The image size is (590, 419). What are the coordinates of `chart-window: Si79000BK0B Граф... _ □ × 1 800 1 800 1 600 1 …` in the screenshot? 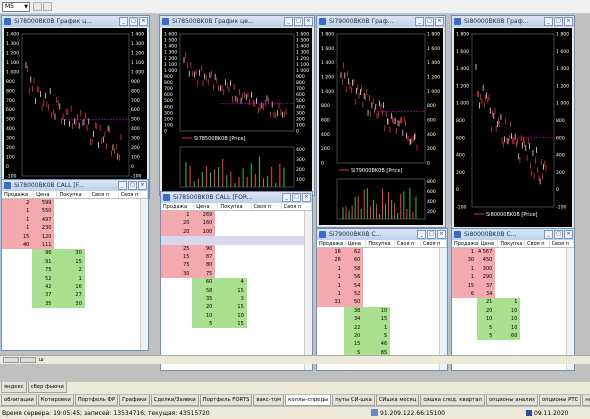 It's located at (381, 121).